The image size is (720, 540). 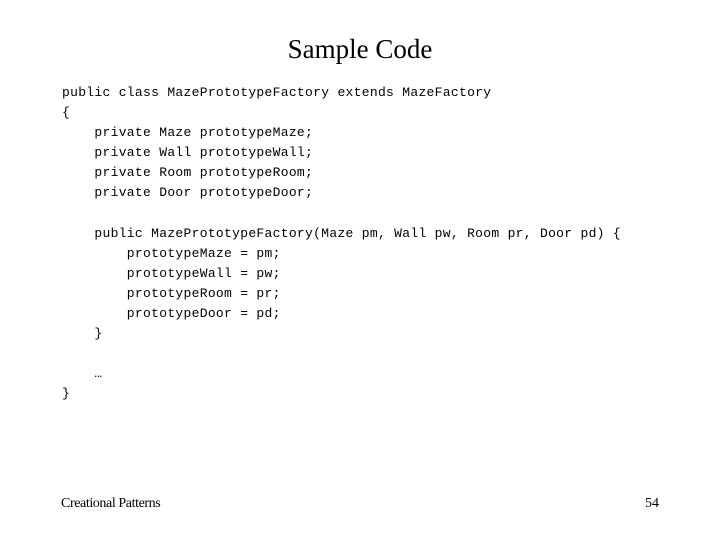 I want to click on code-line: private Wall prototypeWall;, so click(x=188, y=153).